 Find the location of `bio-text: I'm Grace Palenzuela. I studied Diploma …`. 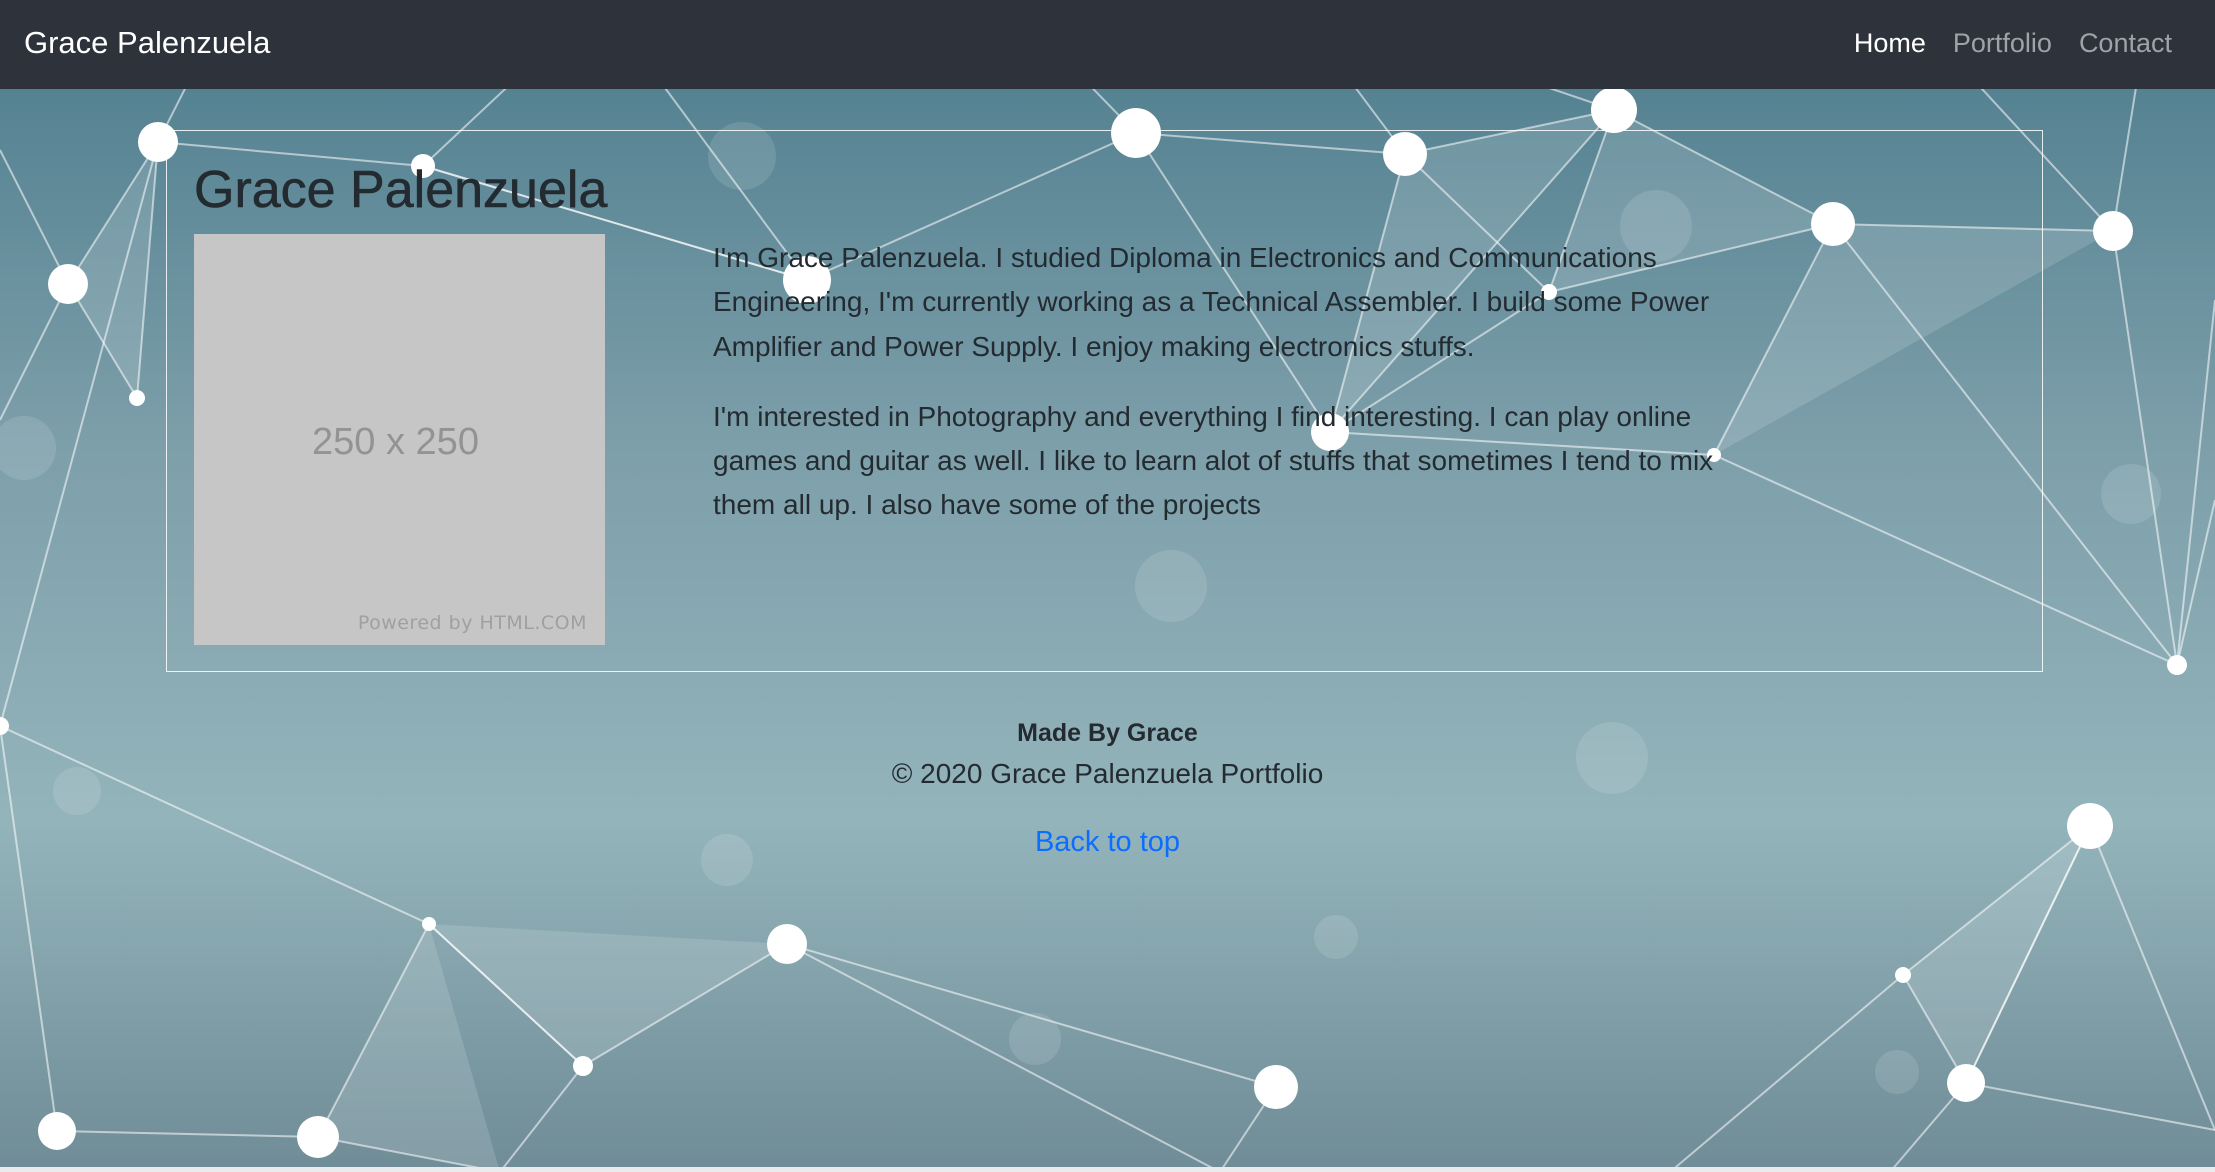

bio-text: I'm Grace Palenzuela. I studied Diploma … is located at coordinates (1218, 395).